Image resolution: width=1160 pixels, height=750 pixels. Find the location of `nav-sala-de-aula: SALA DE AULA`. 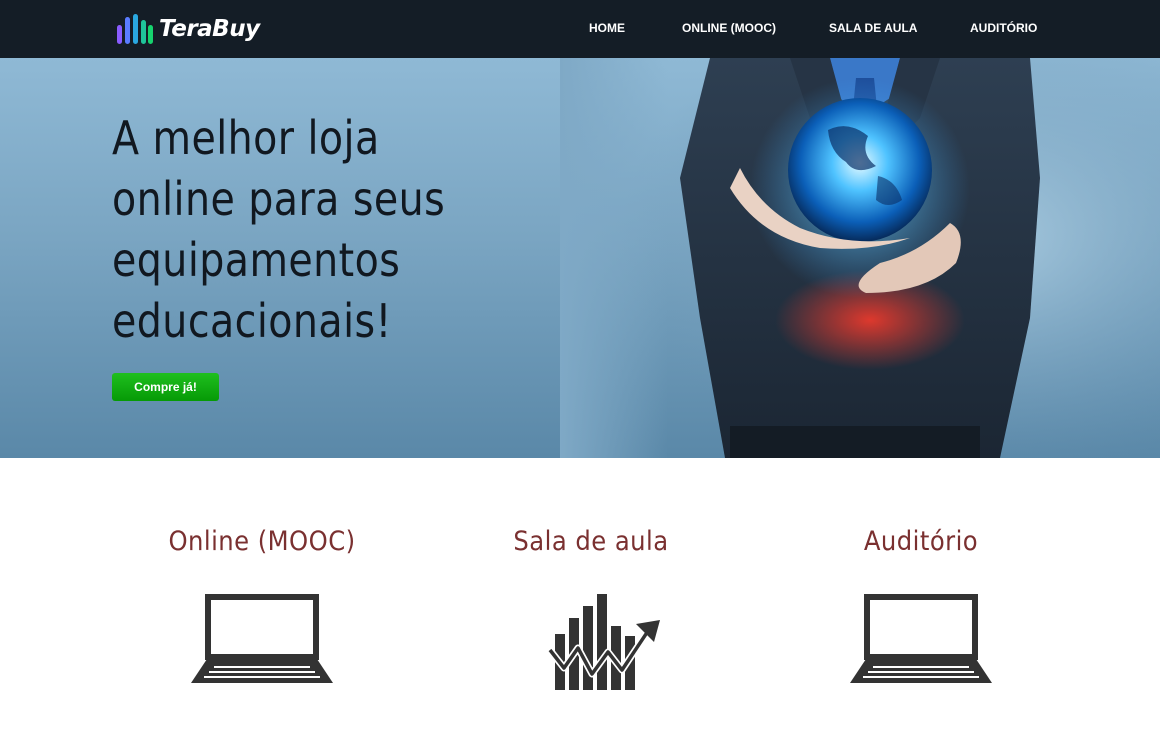

nav-sala-de-aula: SALA DE AULA is located at coordinates (873, 28).